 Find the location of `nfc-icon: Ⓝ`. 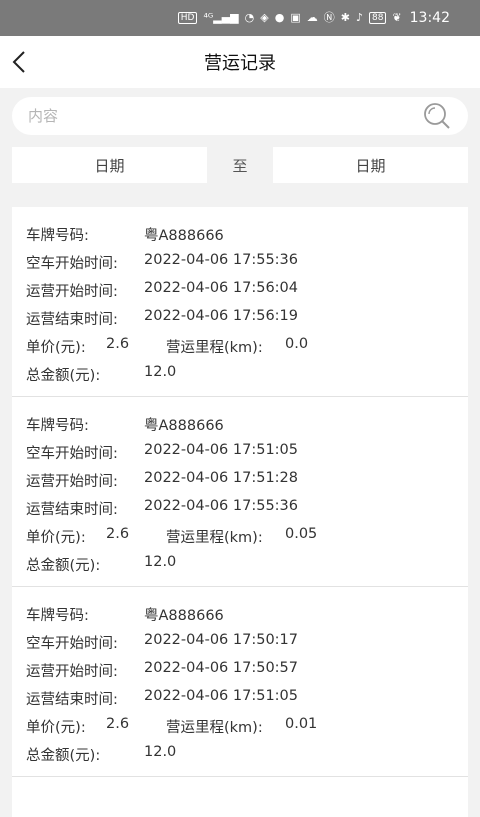

nfc-icon: Ⓝ is located at coordinates (329, 17).